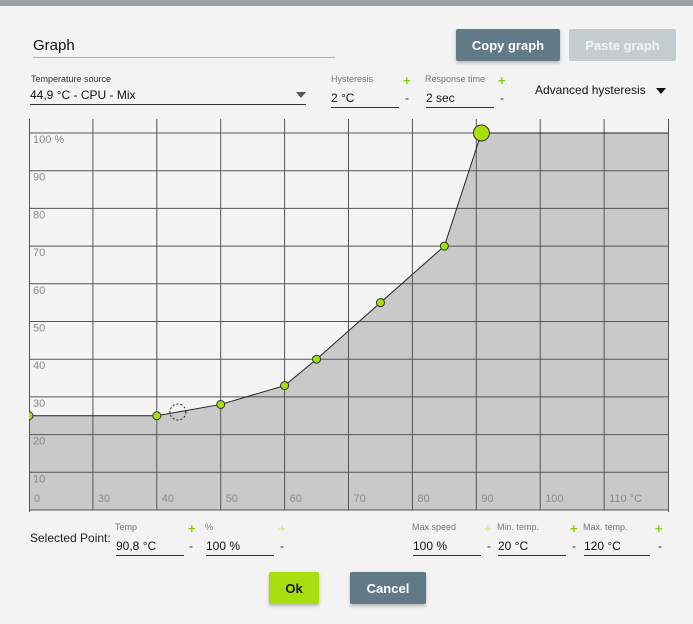  I want to click on x-tick-label: 90, so click(487, 499).